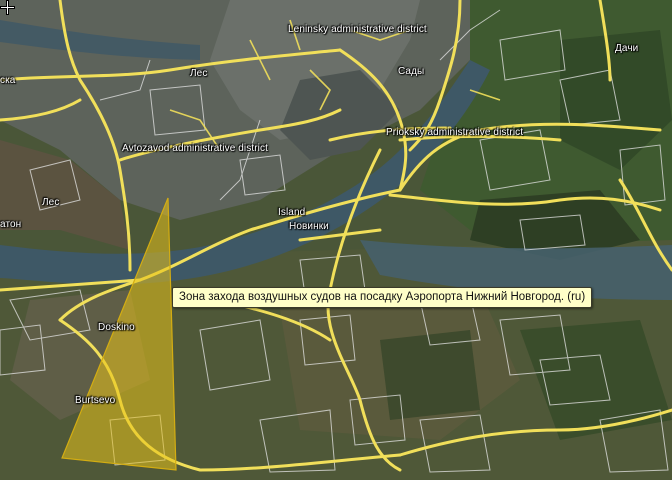 Image resolution: width=672 pixels, height=480 pixels. Describe the element at coordinates (627, 48) in the screenshot. I see `label-dachi: Дачи` at that location.